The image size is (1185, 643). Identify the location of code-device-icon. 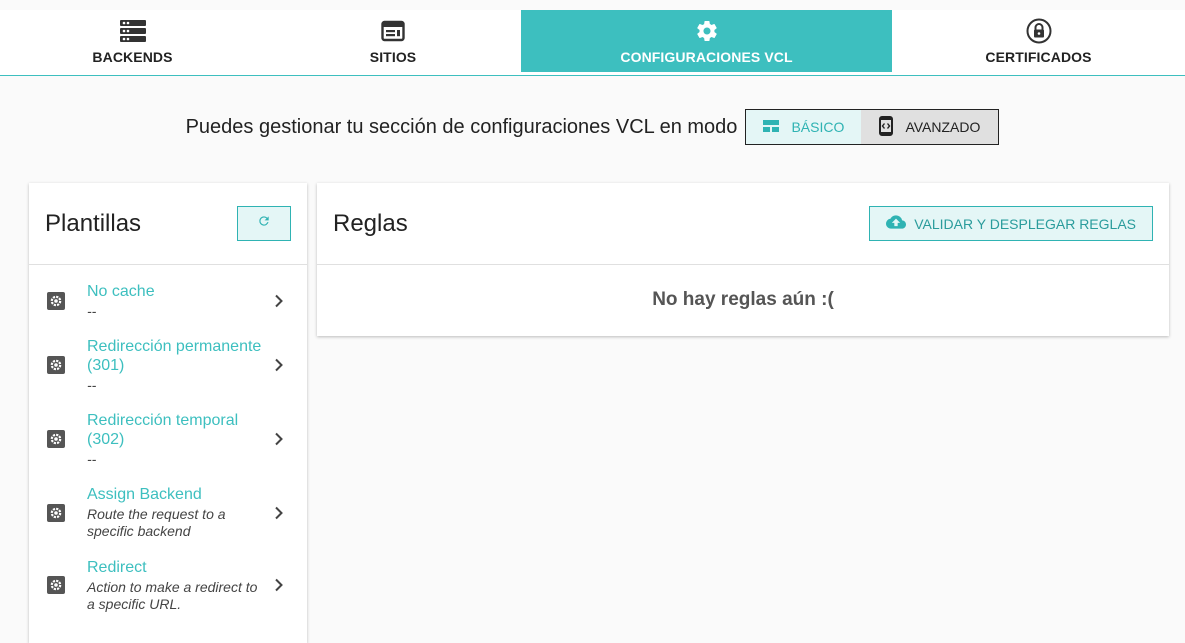
(886, 127).